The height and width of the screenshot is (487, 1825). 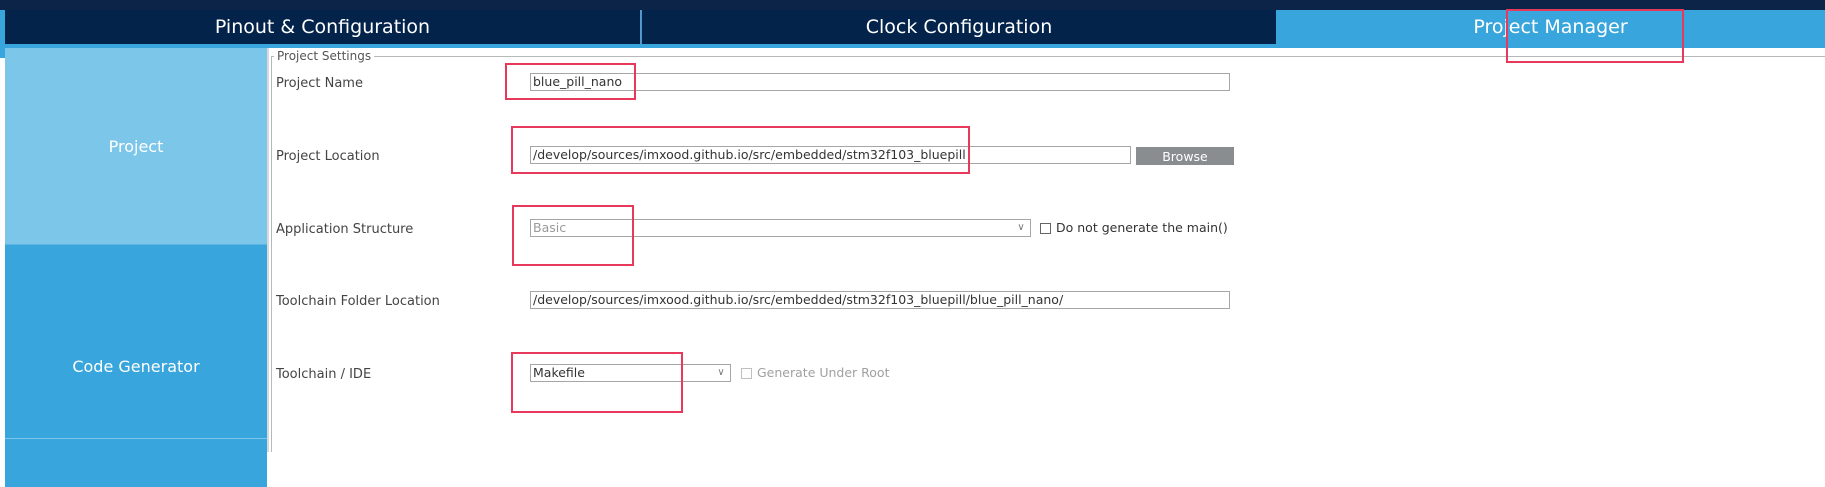 I want to click on project-name-input: blue_pill_nano, so click(x=880, y=82).